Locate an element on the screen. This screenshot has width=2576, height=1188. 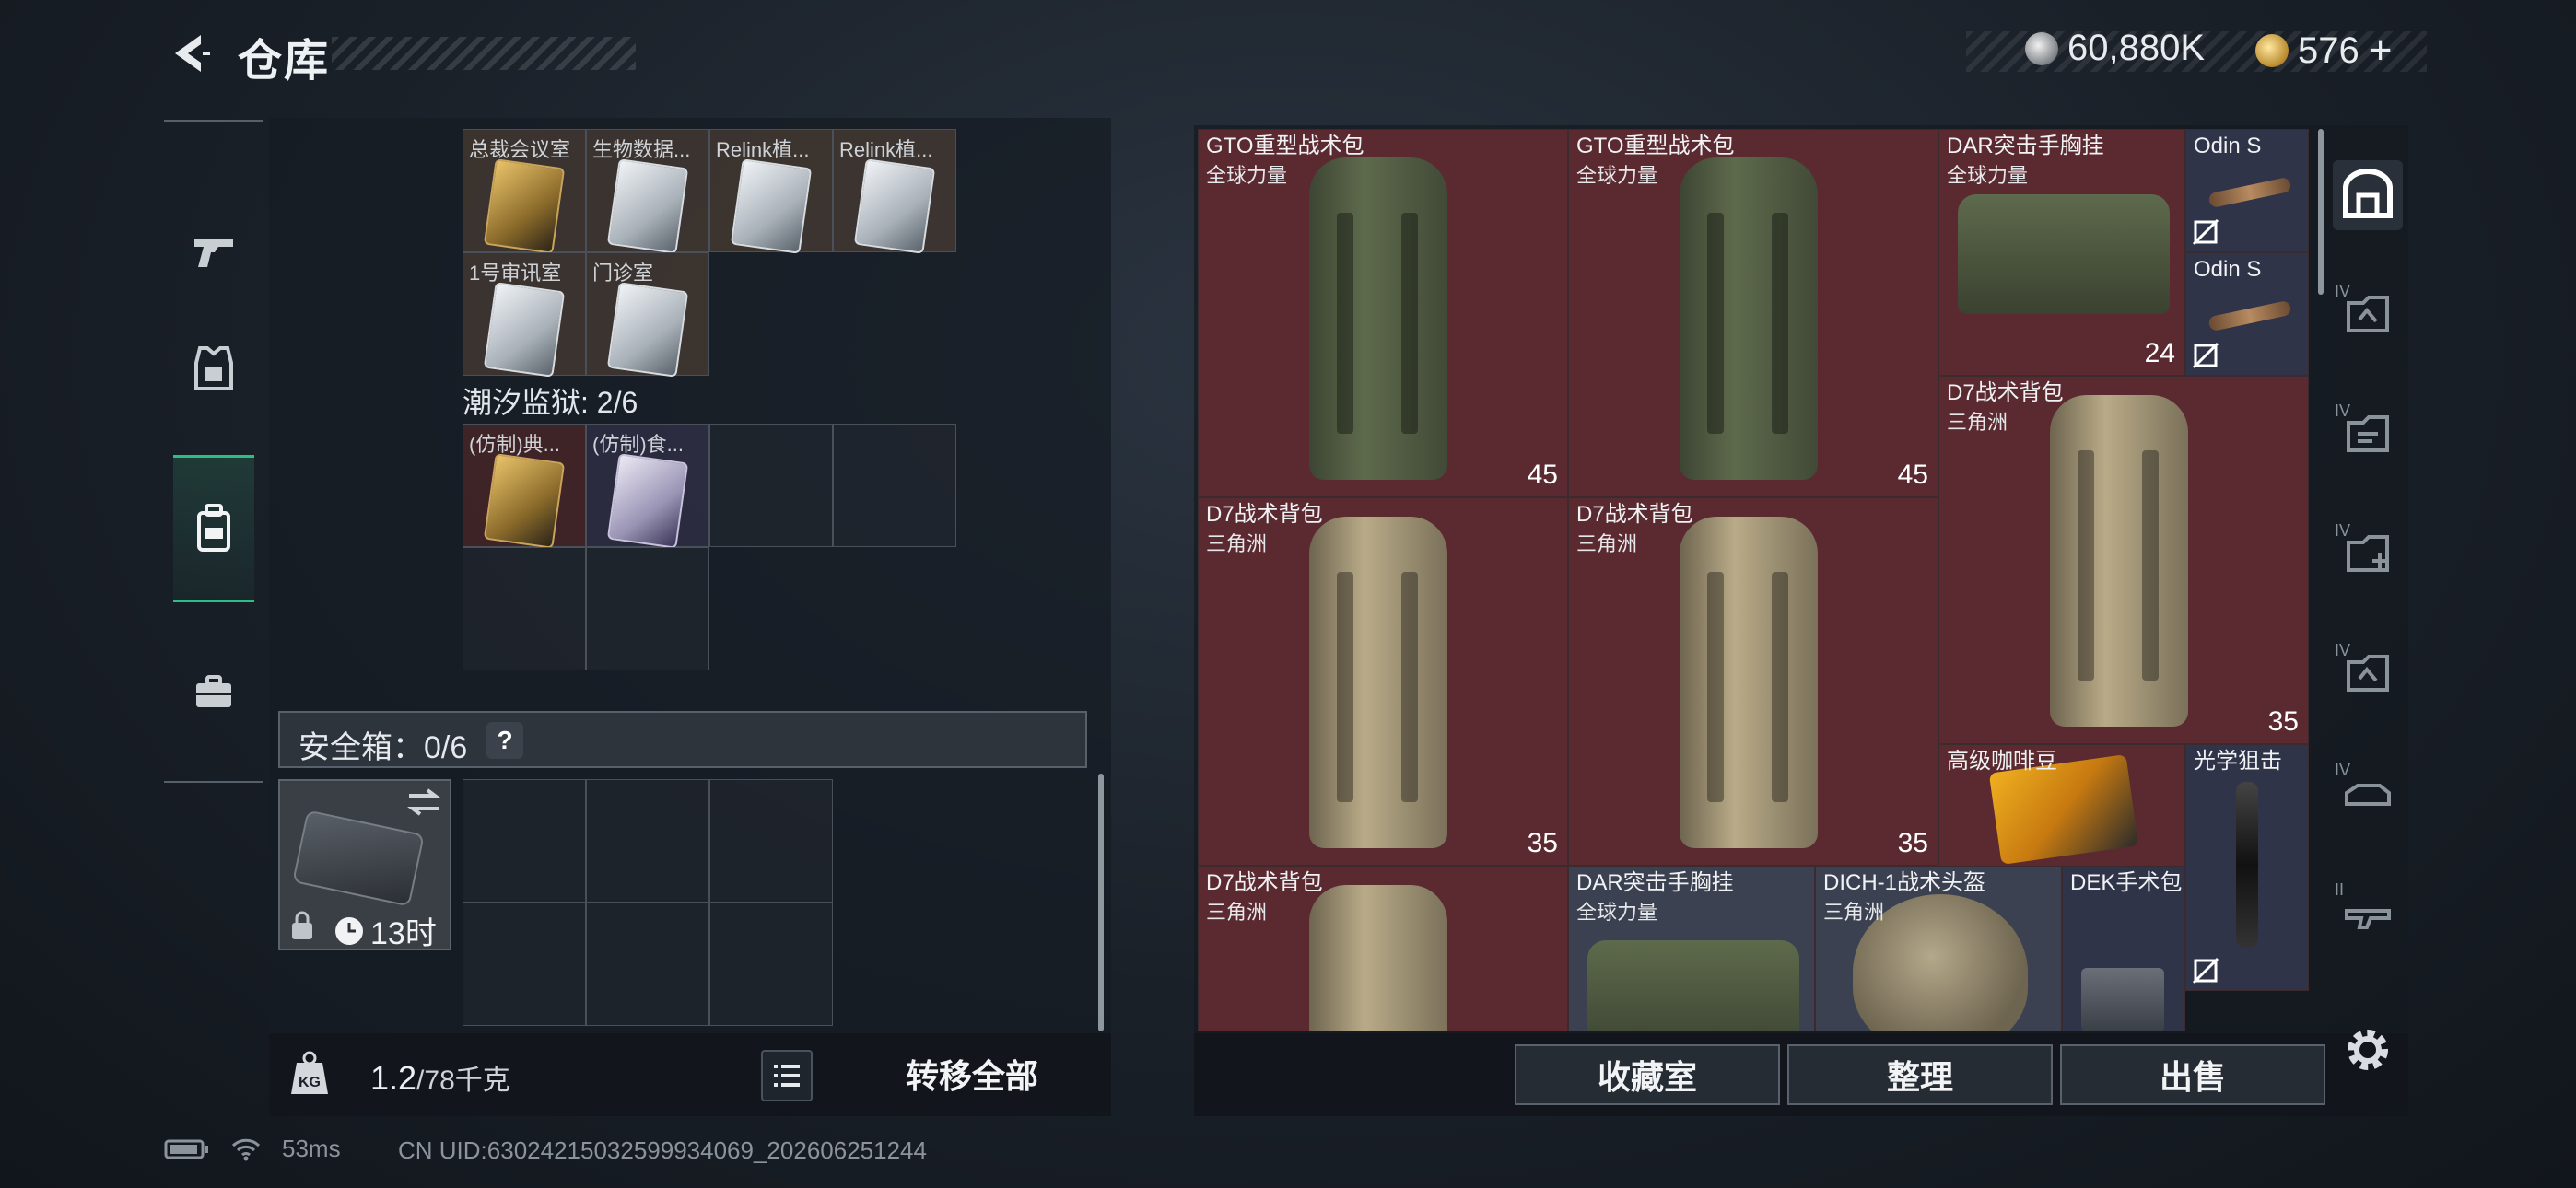
weight-value: 1.2/78千克 is located at coordinates (440, 1078).